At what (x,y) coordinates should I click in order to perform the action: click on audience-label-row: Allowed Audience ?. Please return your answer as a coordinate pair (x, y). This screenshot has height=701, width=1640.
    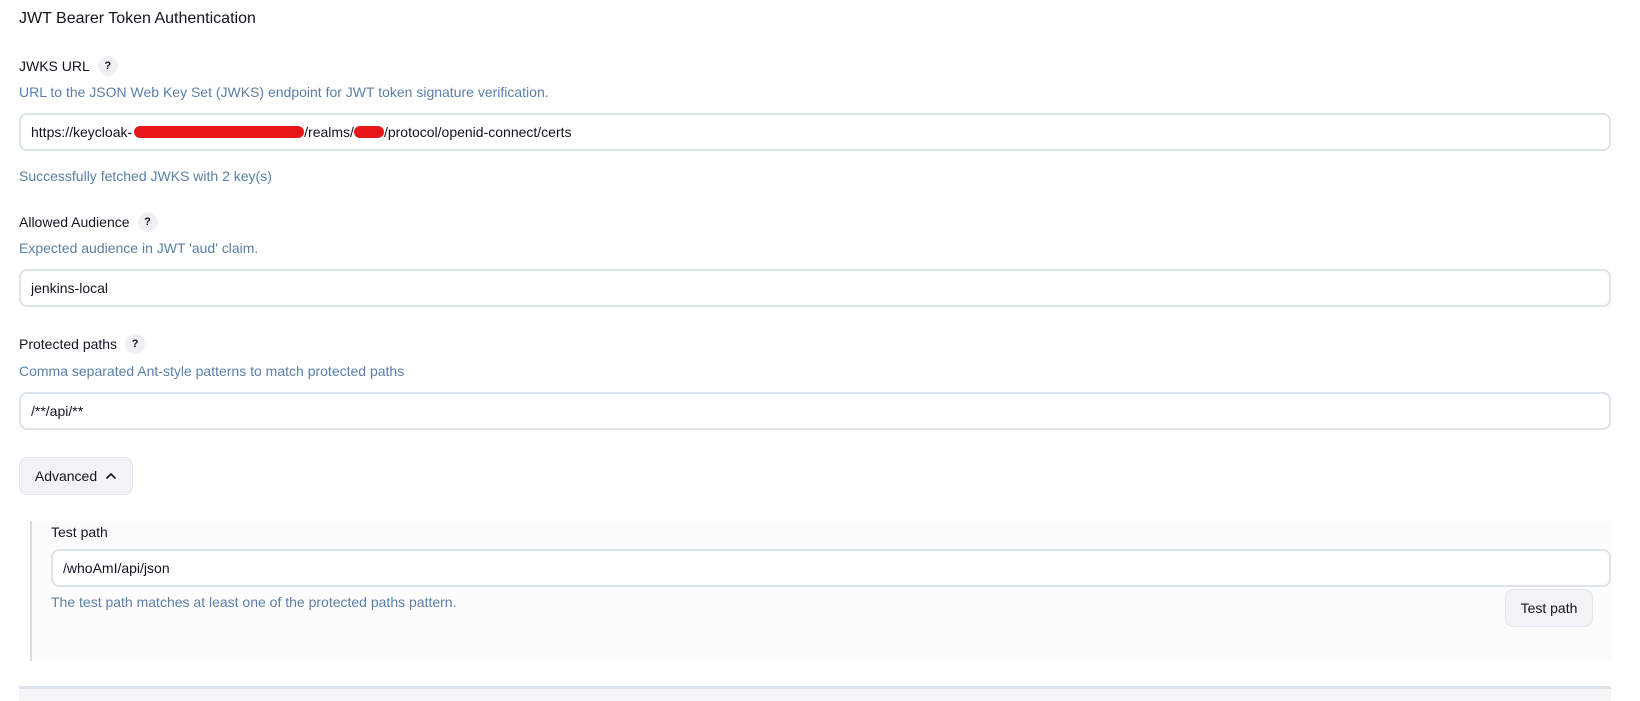
    Looking at the image, I should click on (88, 222).